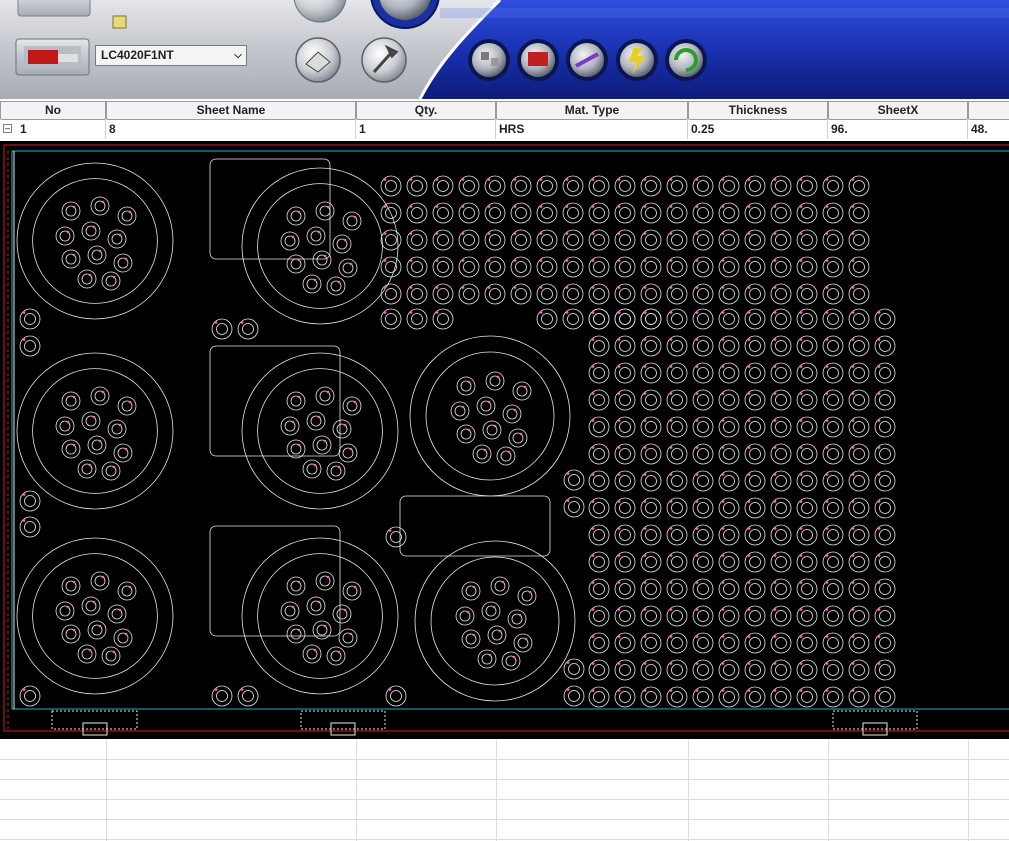 This screenshot has width=1009, height=841. I want to click on flange-outer, so click(495, 621).